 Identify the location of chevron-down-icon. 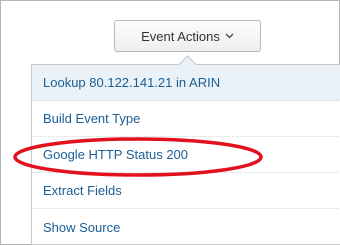
(229, 36).